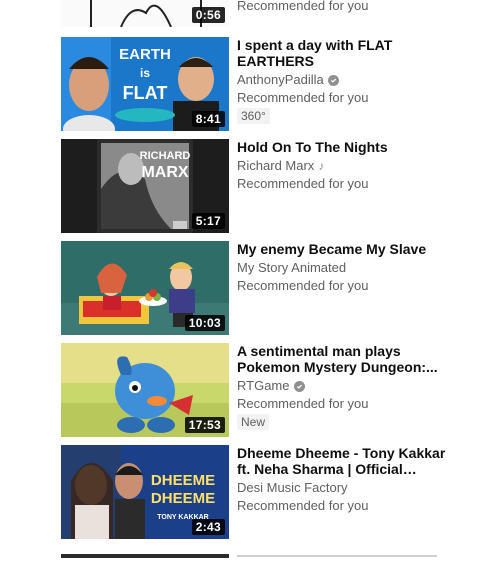  I want to click on video-thumbnail: 10:03, so click(145, 288).